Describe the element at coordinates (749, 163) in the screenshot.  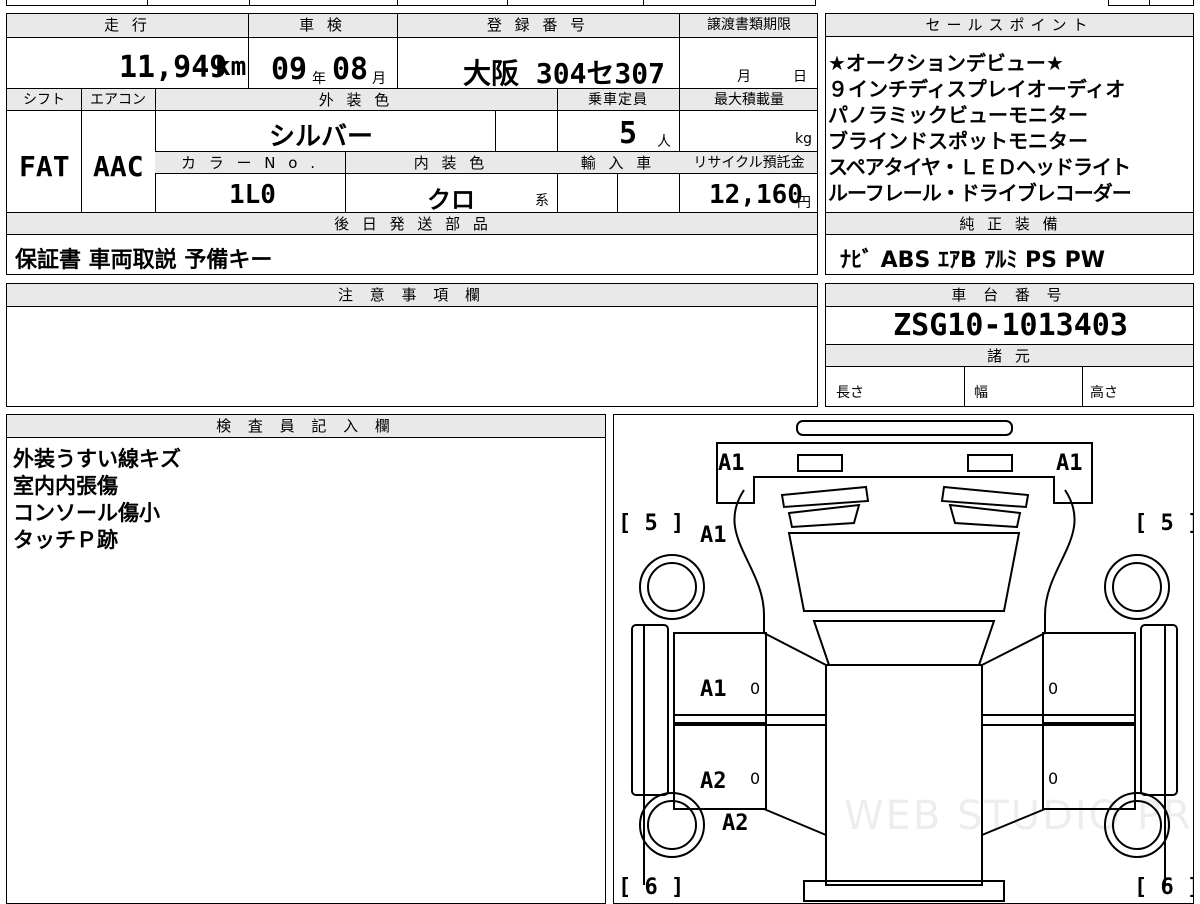
I see `recycle-label: リサイクル預託金` at that location.